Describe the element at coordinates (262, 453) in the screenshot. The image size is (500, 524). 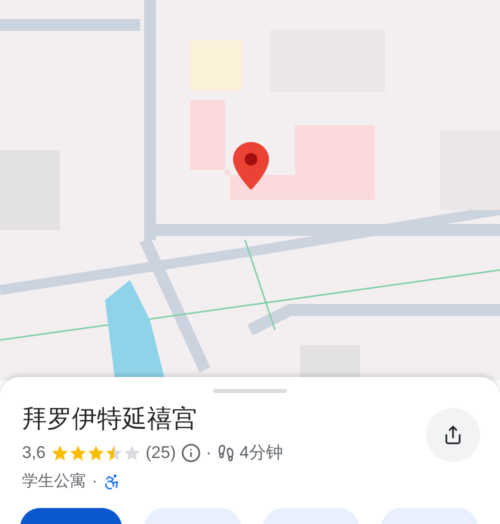
I see `walk-time: 4分钟` at that location.